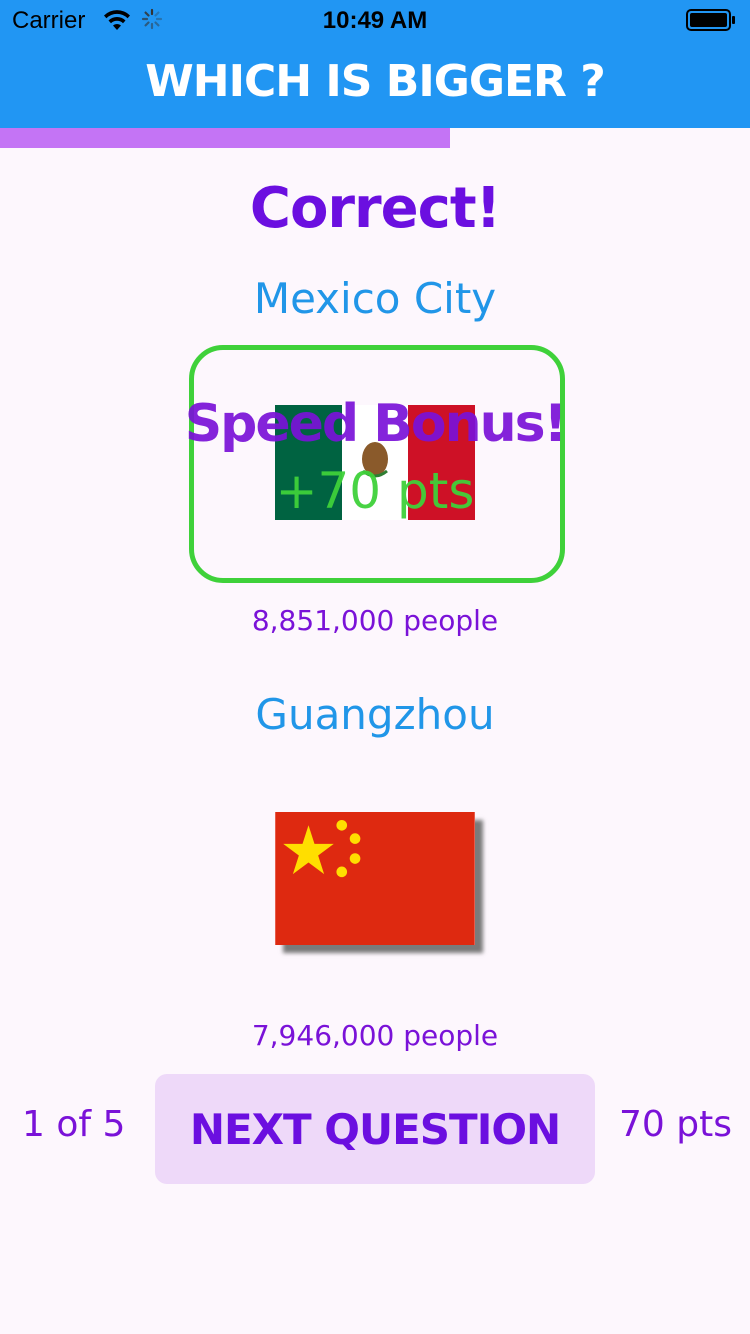 The width and height of the screenshot is (750, 1334). I want to click on nav-bar: WHICH IS BIGGER ?, so click(375, 84).